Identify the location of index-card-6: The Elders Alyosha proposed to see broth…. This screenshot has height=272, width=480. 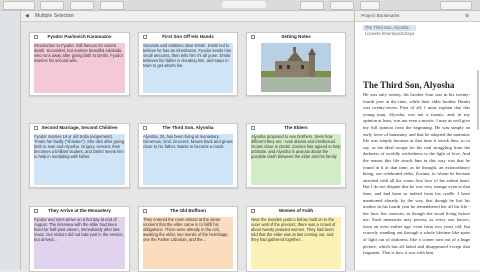
(296, 155).